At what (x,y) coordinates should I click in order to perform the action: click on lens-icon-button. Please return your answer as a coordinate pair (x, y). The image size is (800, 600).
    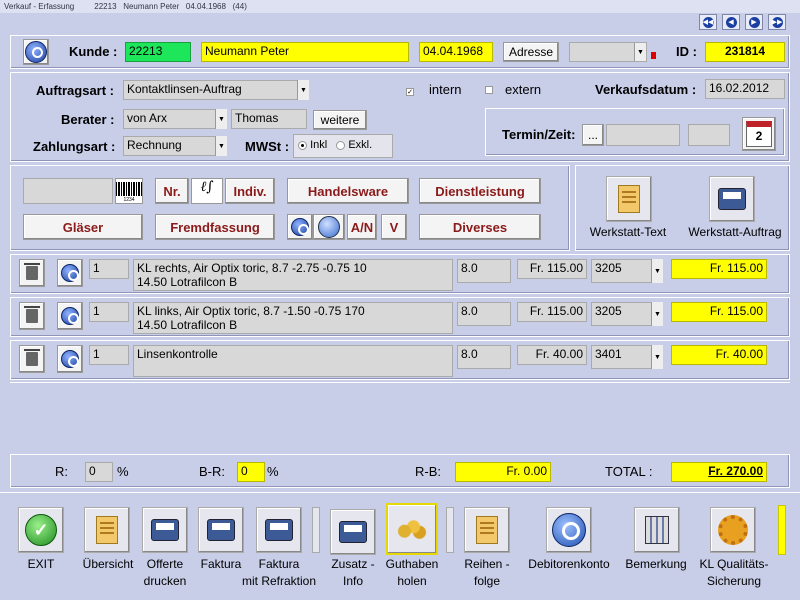
    Looking at the image, I should click on (329, 227).